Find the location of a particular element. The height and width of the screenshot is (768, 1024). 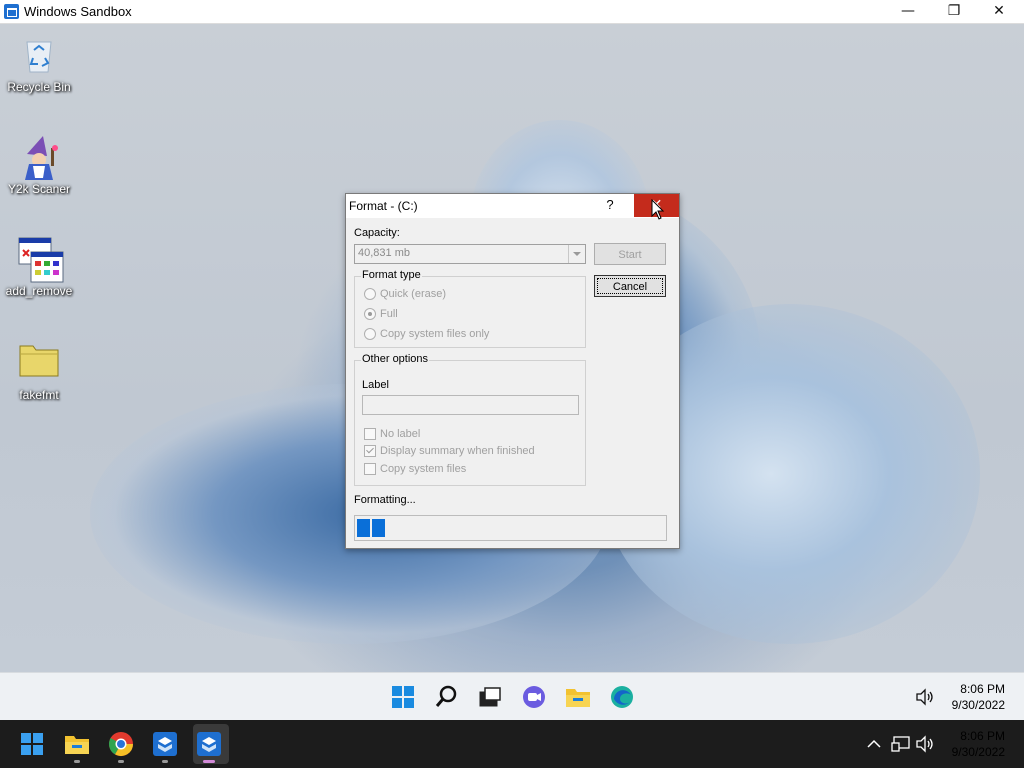

recycle-bin-icon is located at coordinates (39, 54).